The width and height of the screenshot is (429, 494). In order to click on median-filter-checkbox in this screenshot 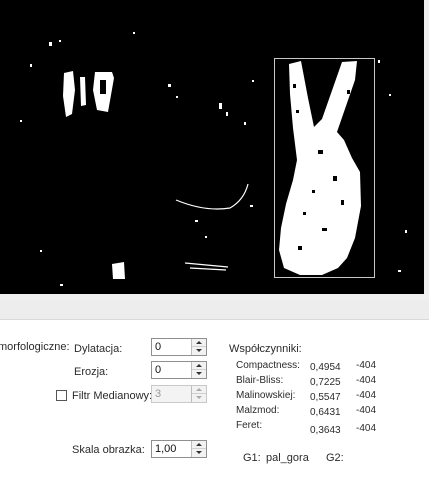, I will do `click(61, 395)`.